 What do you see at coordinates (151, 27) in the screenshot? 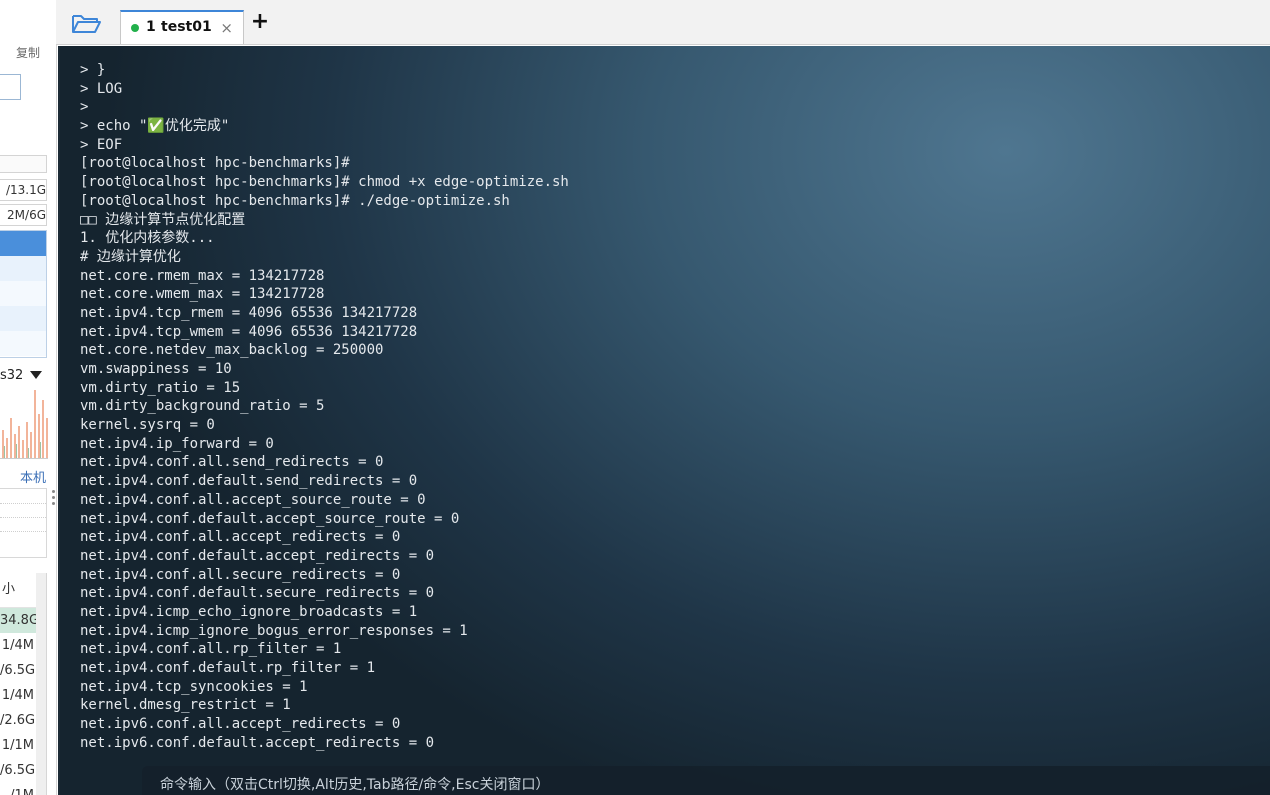
I see `tab-number: 1` at bounding box center [151, 27].